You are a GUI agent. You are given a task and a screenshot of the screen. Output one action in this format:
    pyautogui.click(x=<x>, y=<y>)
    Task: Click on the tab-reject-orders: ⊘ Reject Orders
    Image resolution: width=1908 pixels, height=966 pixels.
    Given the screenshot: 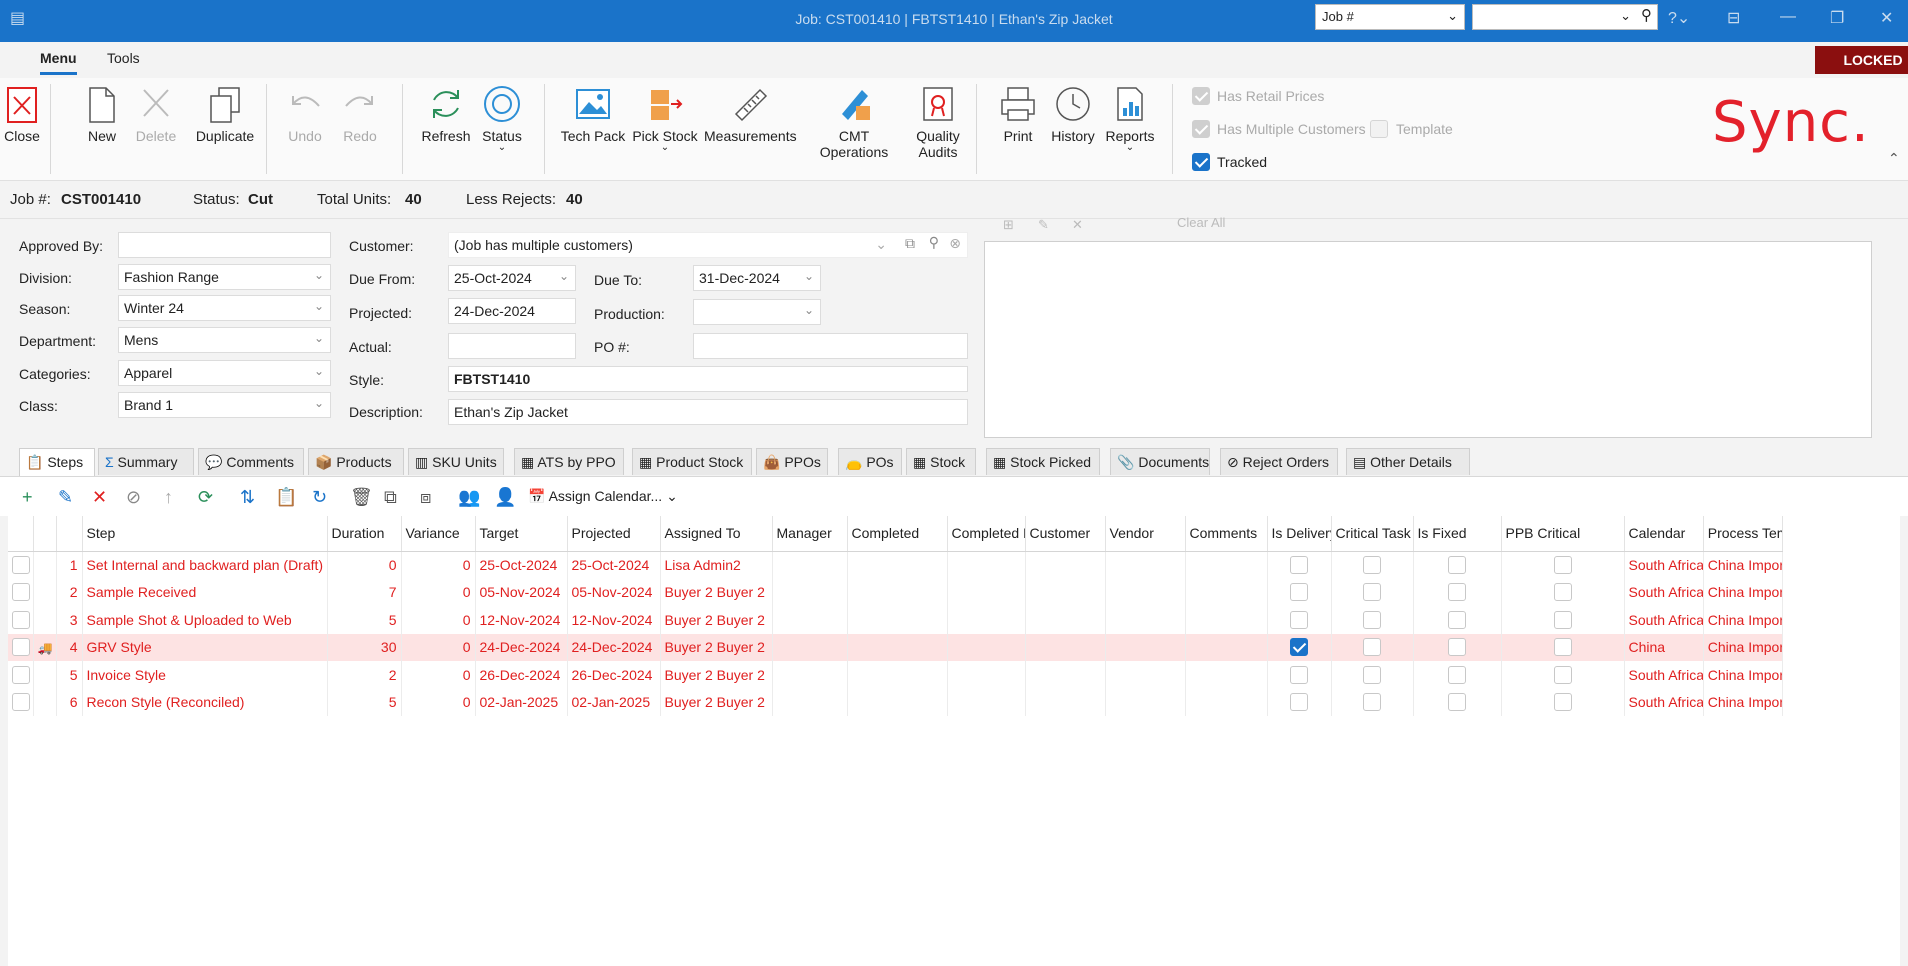 What is the action you would take?
    pyautogui.click(x=1279, y=461)
    